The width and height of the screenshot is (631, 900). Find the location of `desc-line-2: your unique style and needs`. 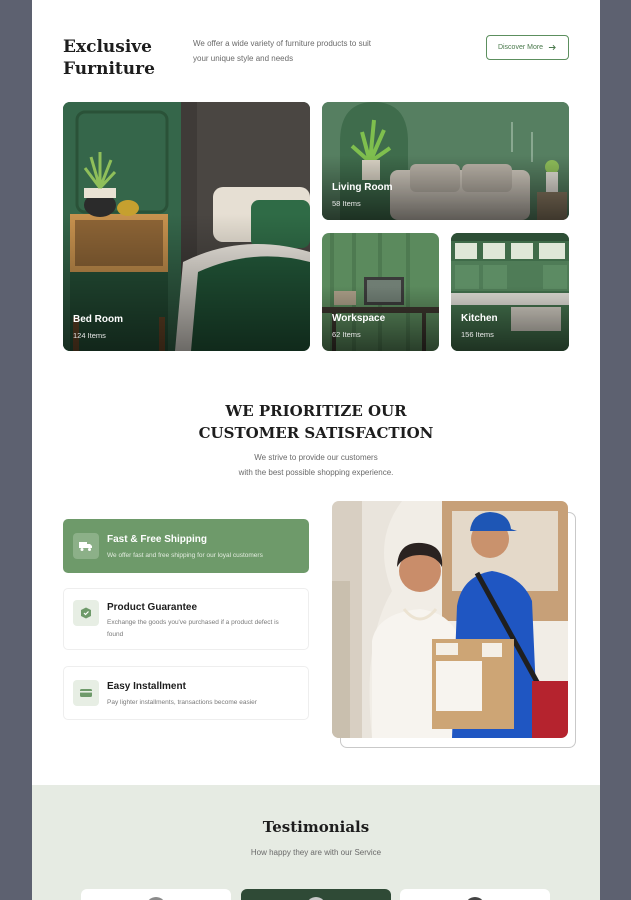

desc-line-2: your unique style and needs is located at coordinates (243, 58).